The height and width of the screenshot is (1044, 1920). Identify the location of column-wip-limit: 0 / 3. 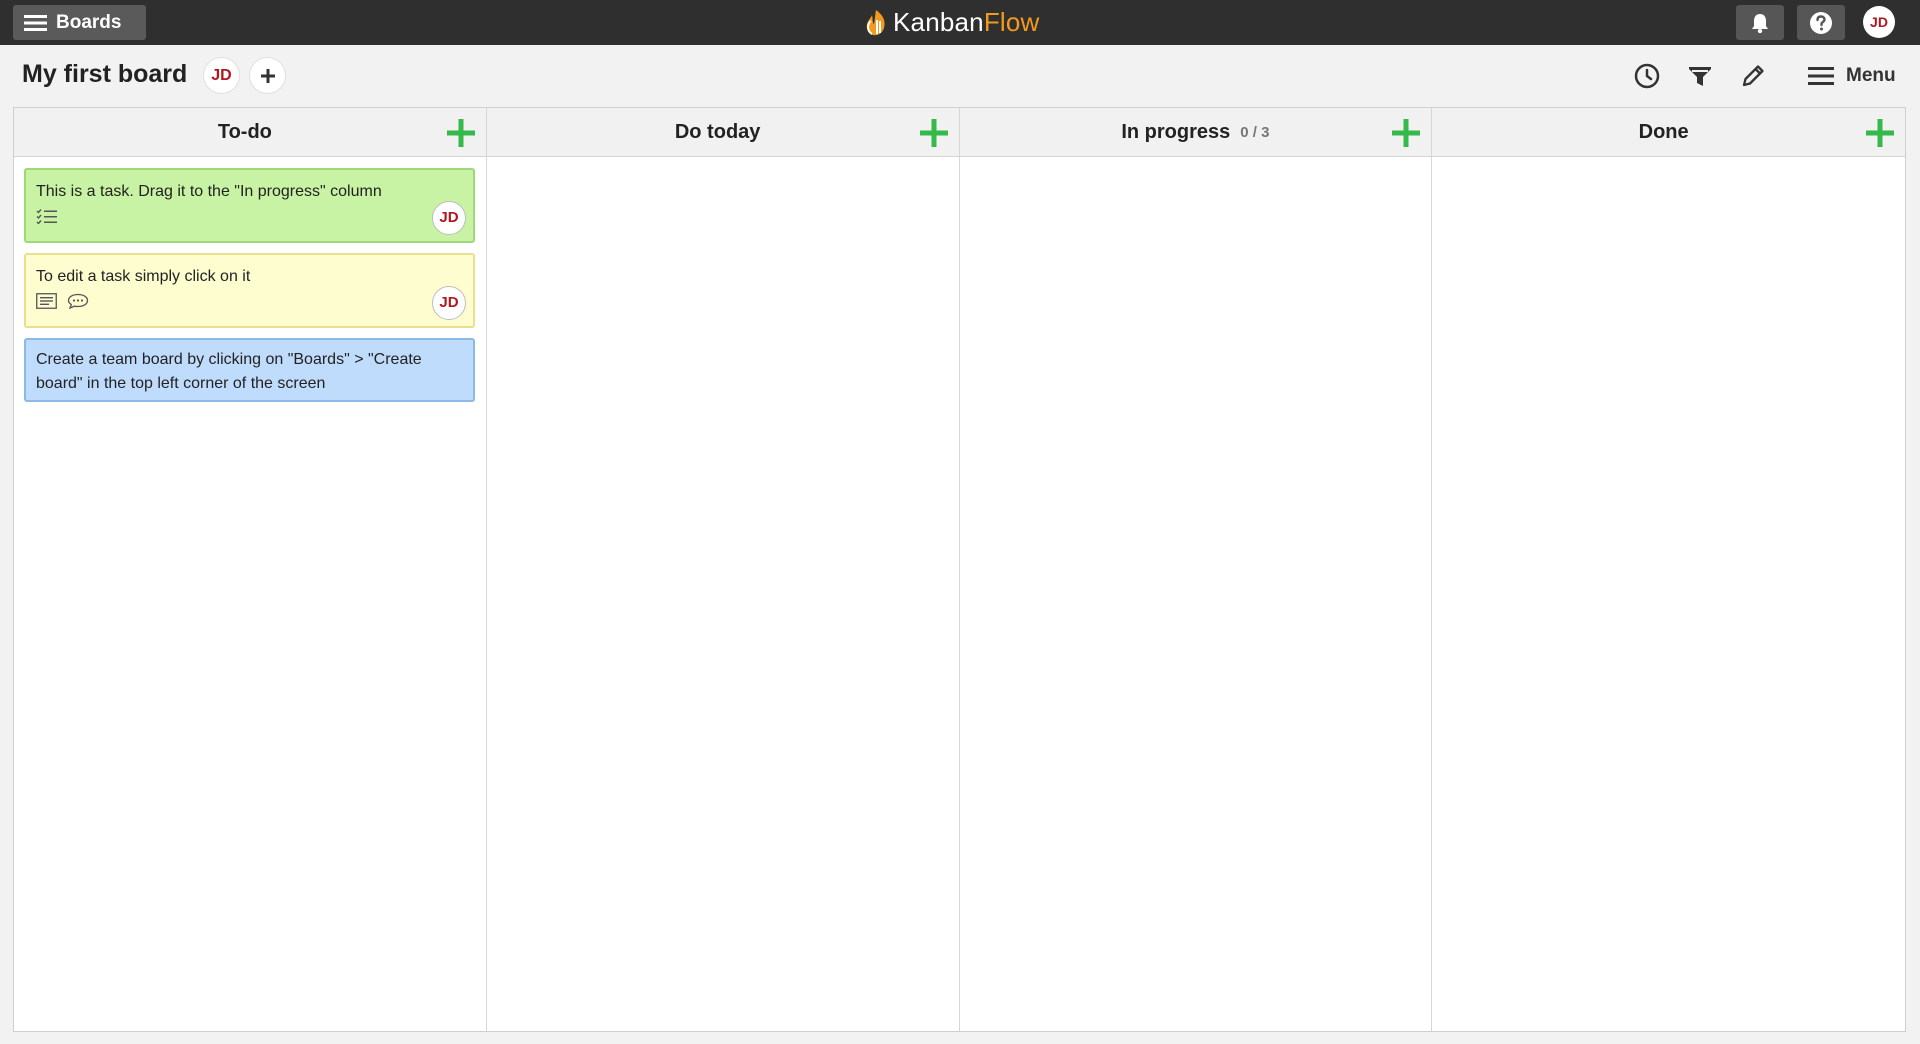
(1255, 132).